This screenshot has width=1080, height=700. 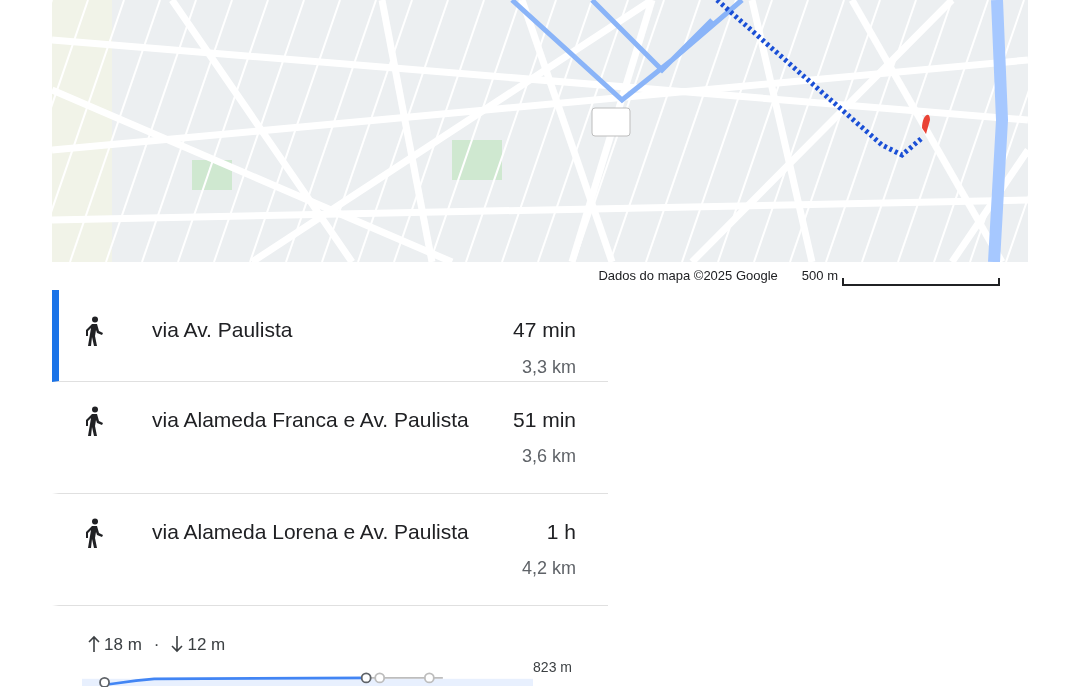 I want to click on route-distance: 3,3 km, so click(x=548, y=367).